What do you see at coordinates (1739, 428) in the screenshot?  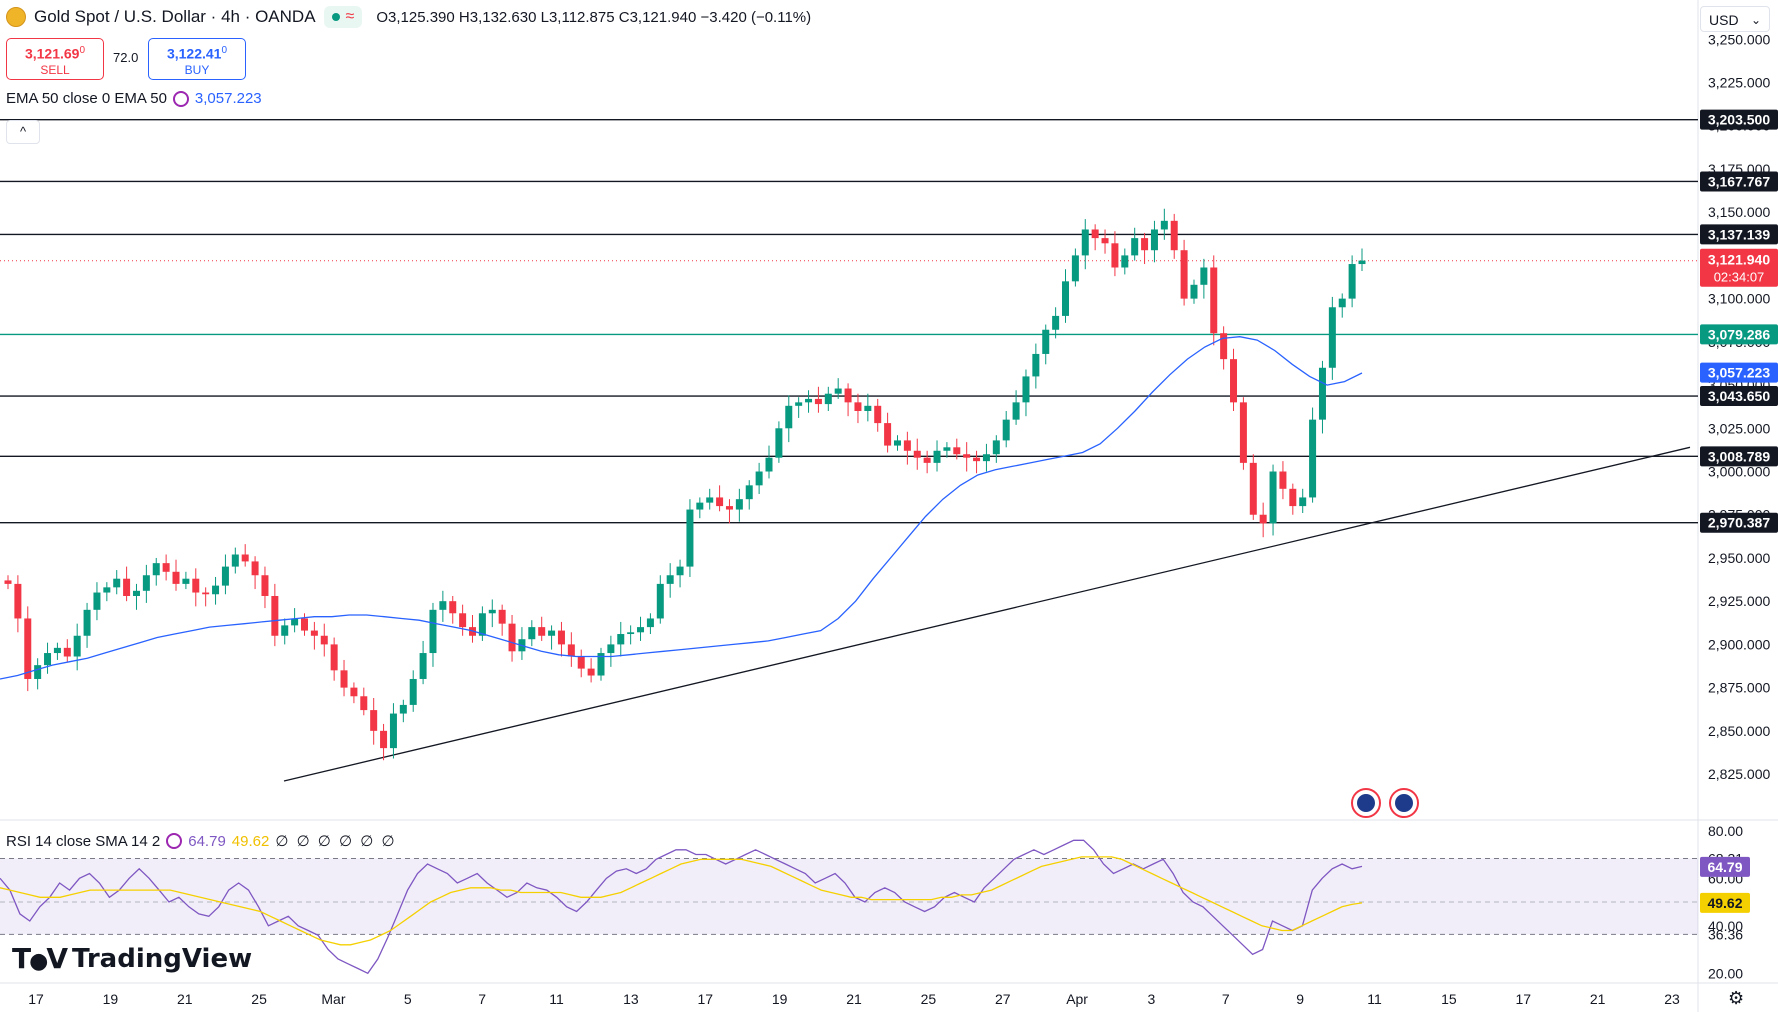 I see `price-tick-label: 3,025.000` at bounding box center [1739, 428].